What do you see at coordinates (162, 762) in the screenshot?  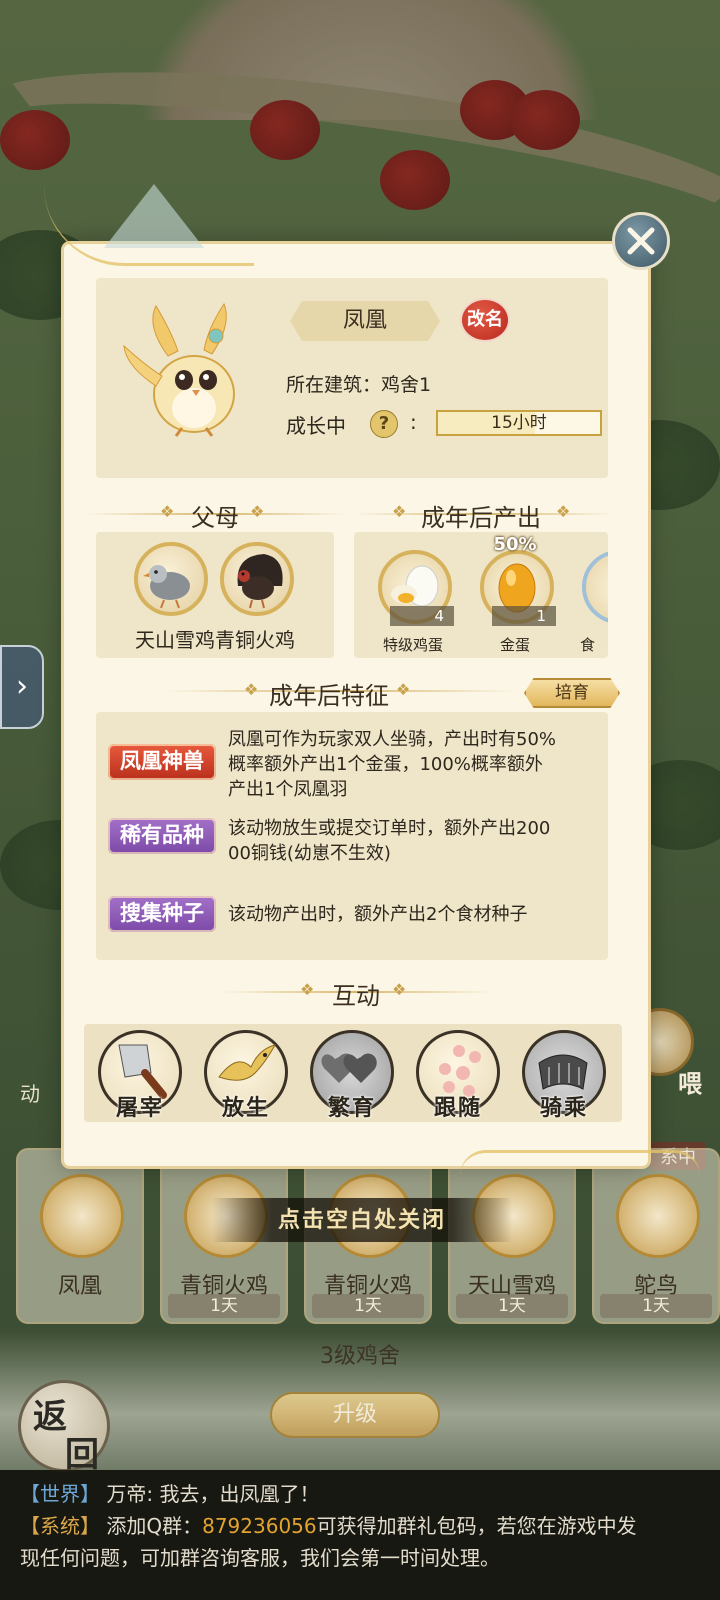 I see `trait-tag-divine-beast: 凤凰神兽` at bounding box center [162, 762].